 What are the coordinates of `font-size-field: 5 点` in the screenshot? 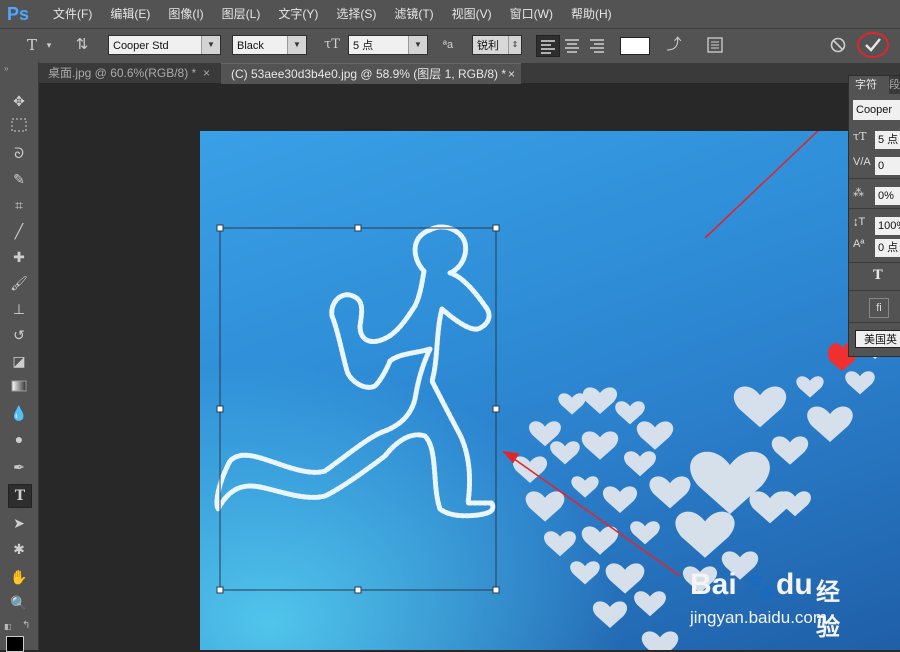 It's located at (887, 140).